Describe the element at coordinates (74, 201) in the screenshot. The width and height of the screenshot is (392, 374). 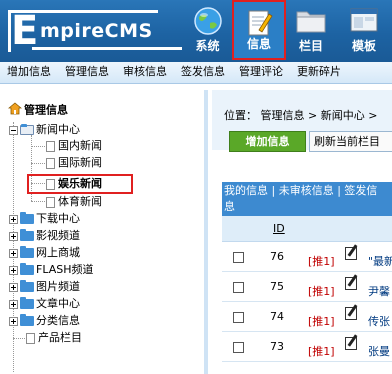
I see `tree-item-sports-news: 体育新闻` at that location.